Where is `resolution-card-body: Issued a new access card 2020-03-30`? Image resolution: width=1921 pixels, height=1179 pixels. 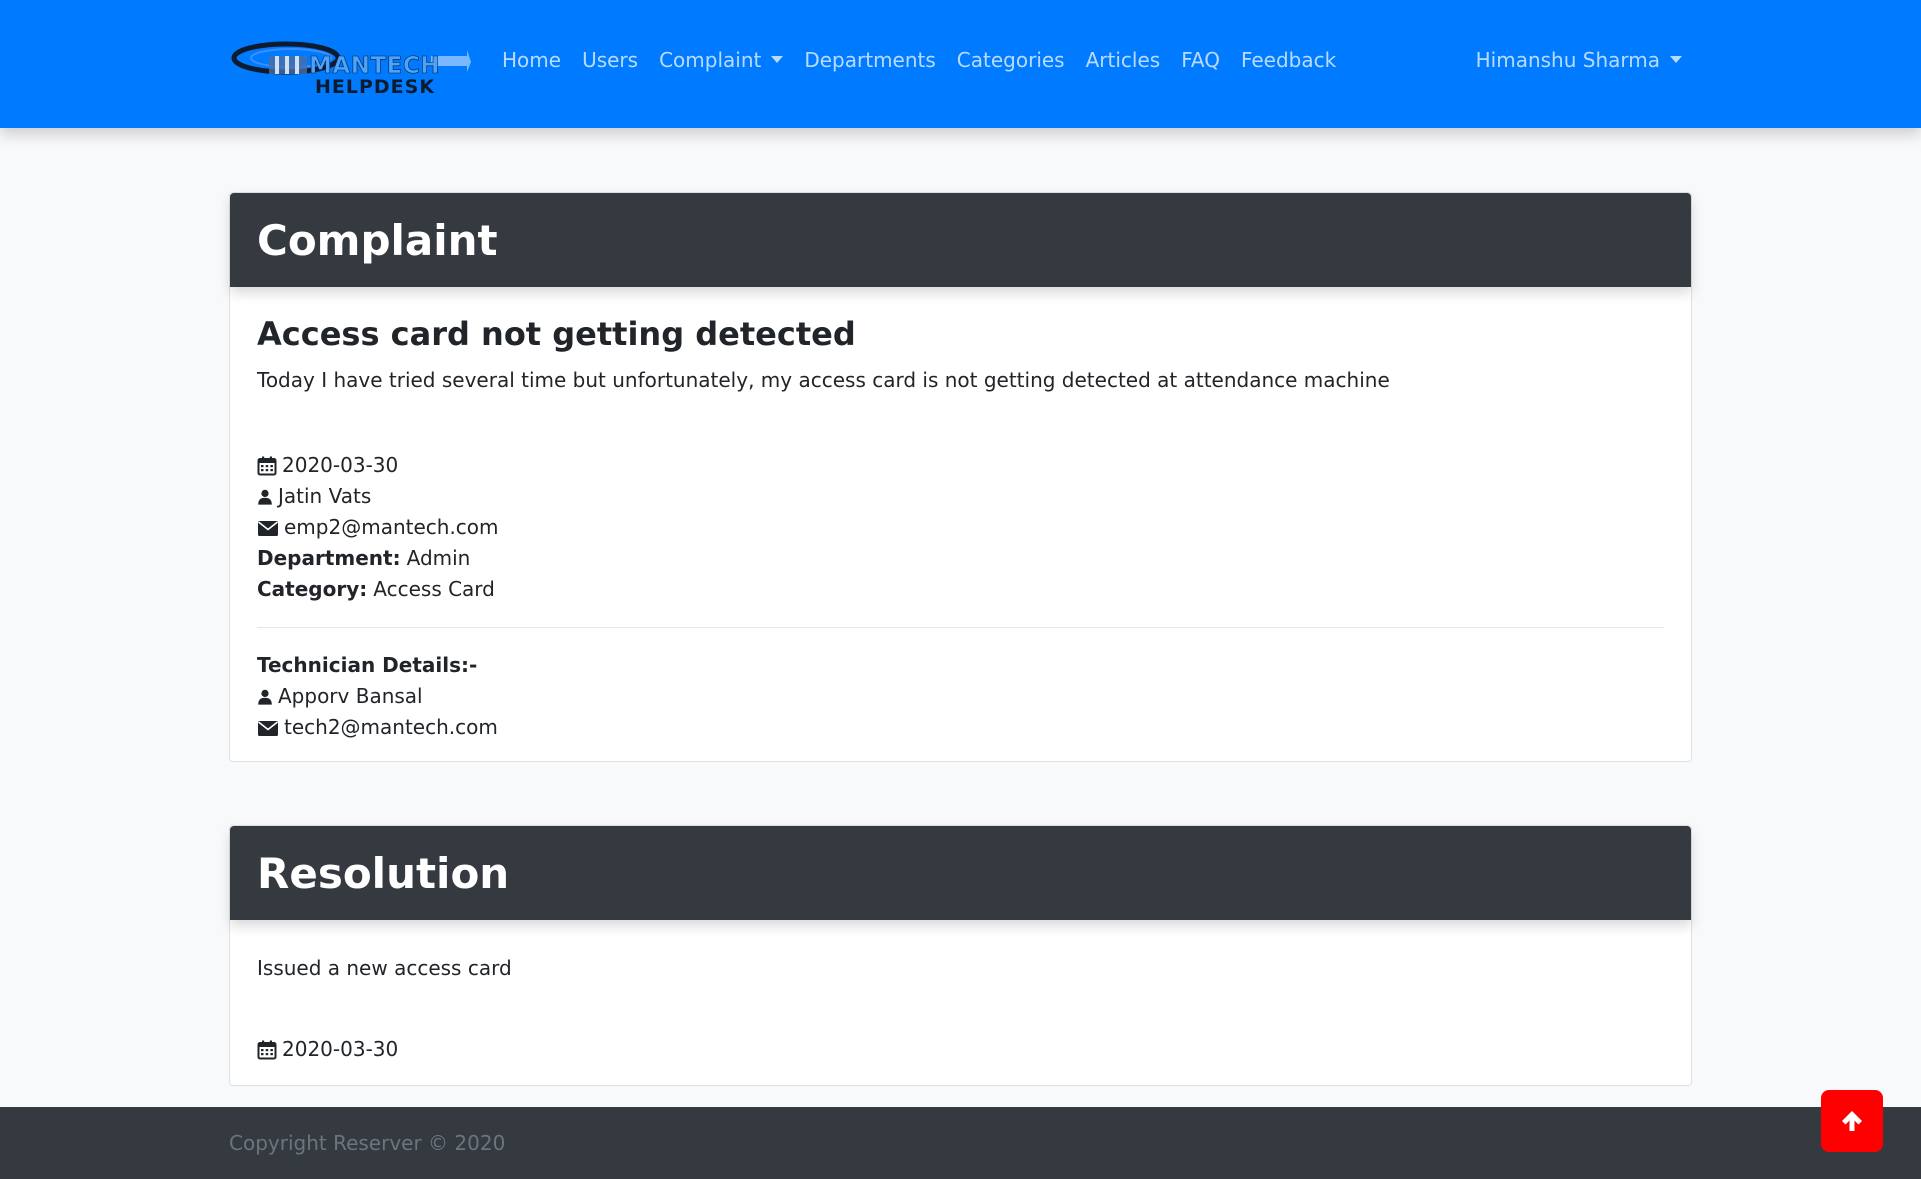
resolution-card-body: Issued a new access card 2020-03-30 is located at coordinates (960, 992).